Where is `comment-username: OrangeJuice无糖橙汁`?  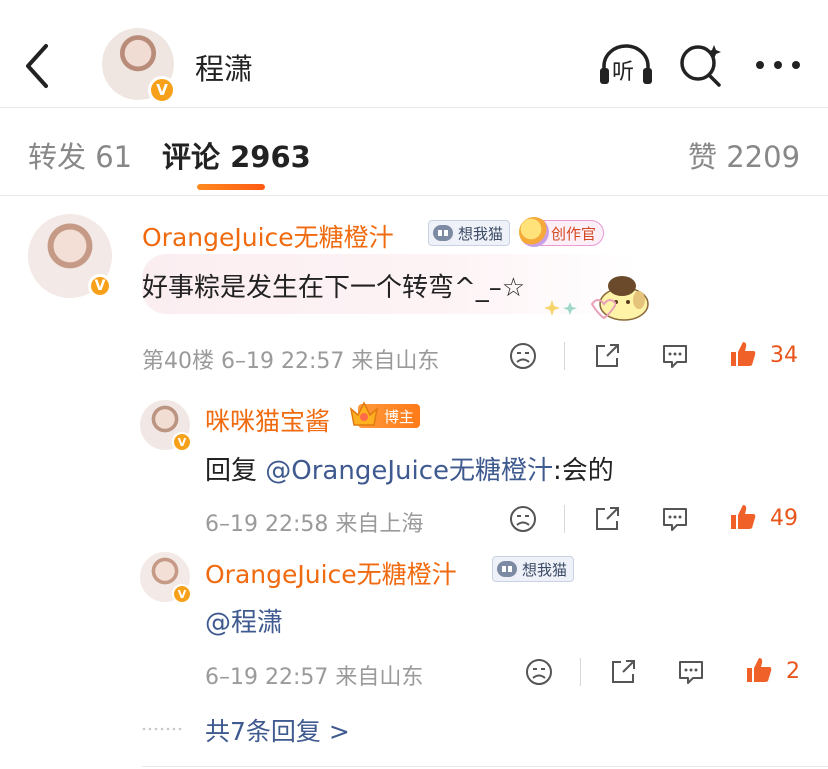 comment-username: OrangeJuice无糖橙汁 is located at coordinates (268, 236).